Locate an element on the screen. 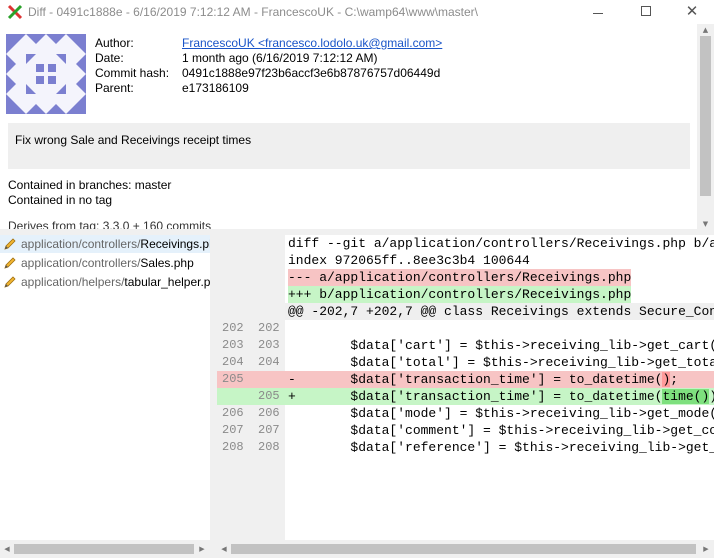 Image resolution: width=714 pixels, height=558 pixels. contained-tags: Contained in no tag is located at coordinates (60, 200).